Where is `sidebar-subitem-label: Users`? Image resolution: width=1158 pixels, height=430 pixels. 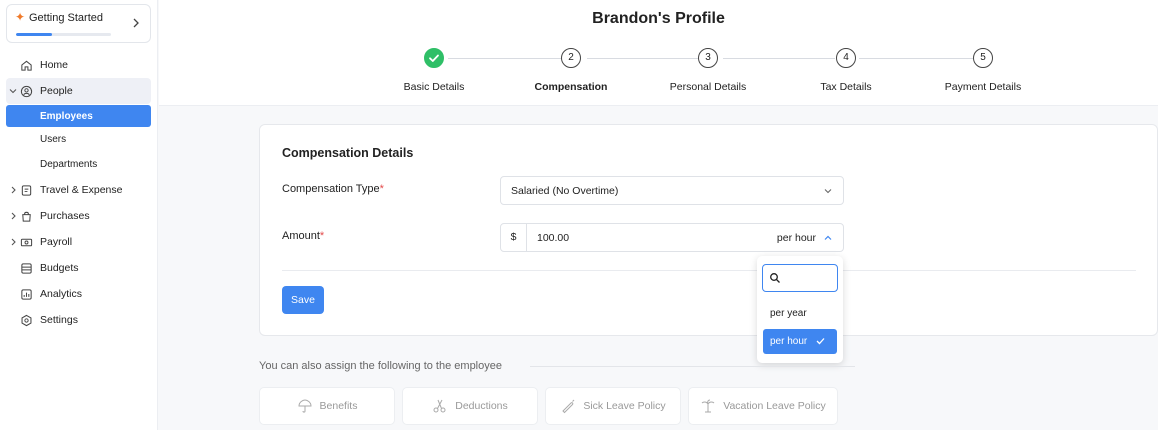
sidebar-subitem-label: Users is located at coordinates (53, 139).